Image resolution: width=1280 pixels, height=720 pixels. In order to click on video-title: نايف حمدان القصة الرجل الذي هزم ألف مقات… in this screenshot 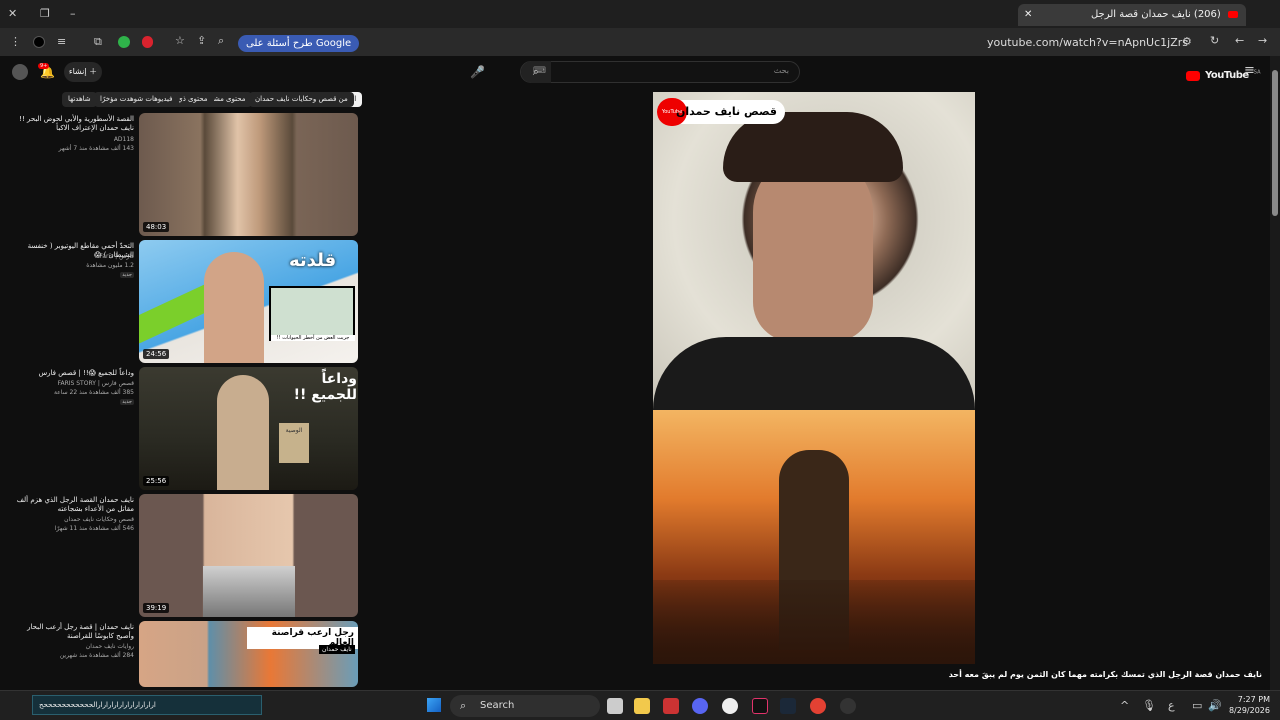, I will do `click(72, 505)`.